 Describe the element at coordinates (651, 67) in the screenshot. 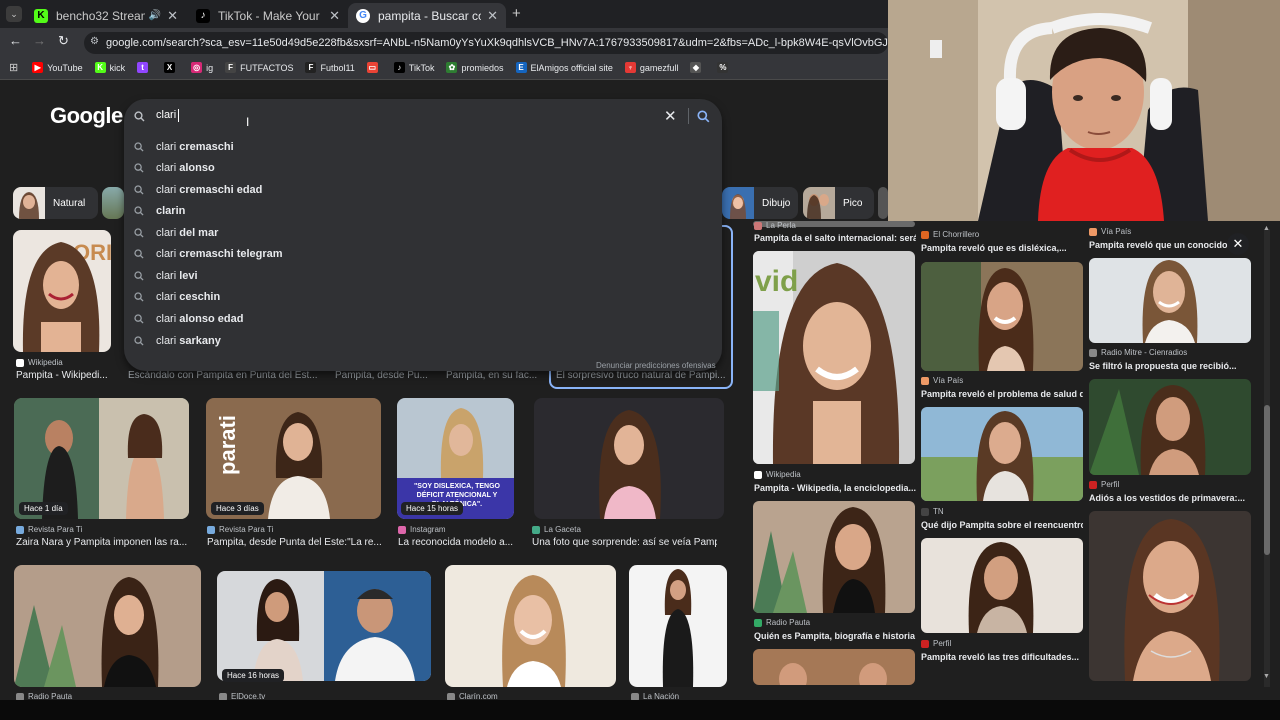

I see `bookmark-item: ♆ gamezfull` at that location.